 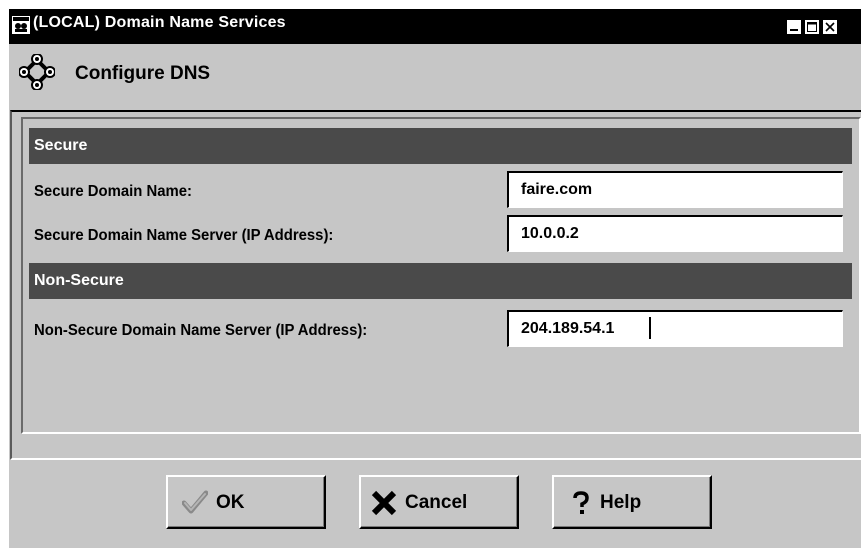 What do you see at coordinates (650, 328) in the screenshot?
I see `text-cursor` at bounding box center [650, 328].